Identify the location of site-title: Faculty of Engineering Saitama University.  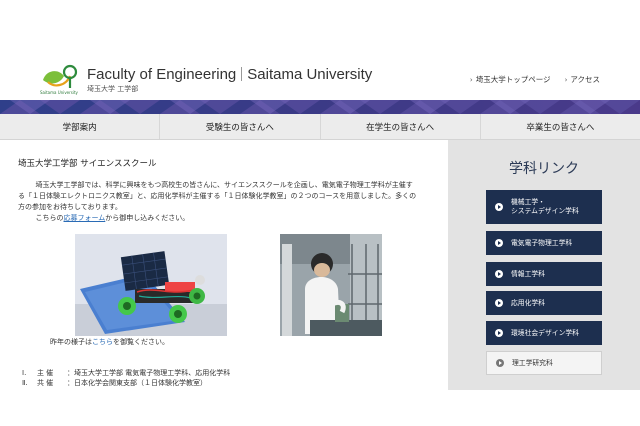
(229, 74).